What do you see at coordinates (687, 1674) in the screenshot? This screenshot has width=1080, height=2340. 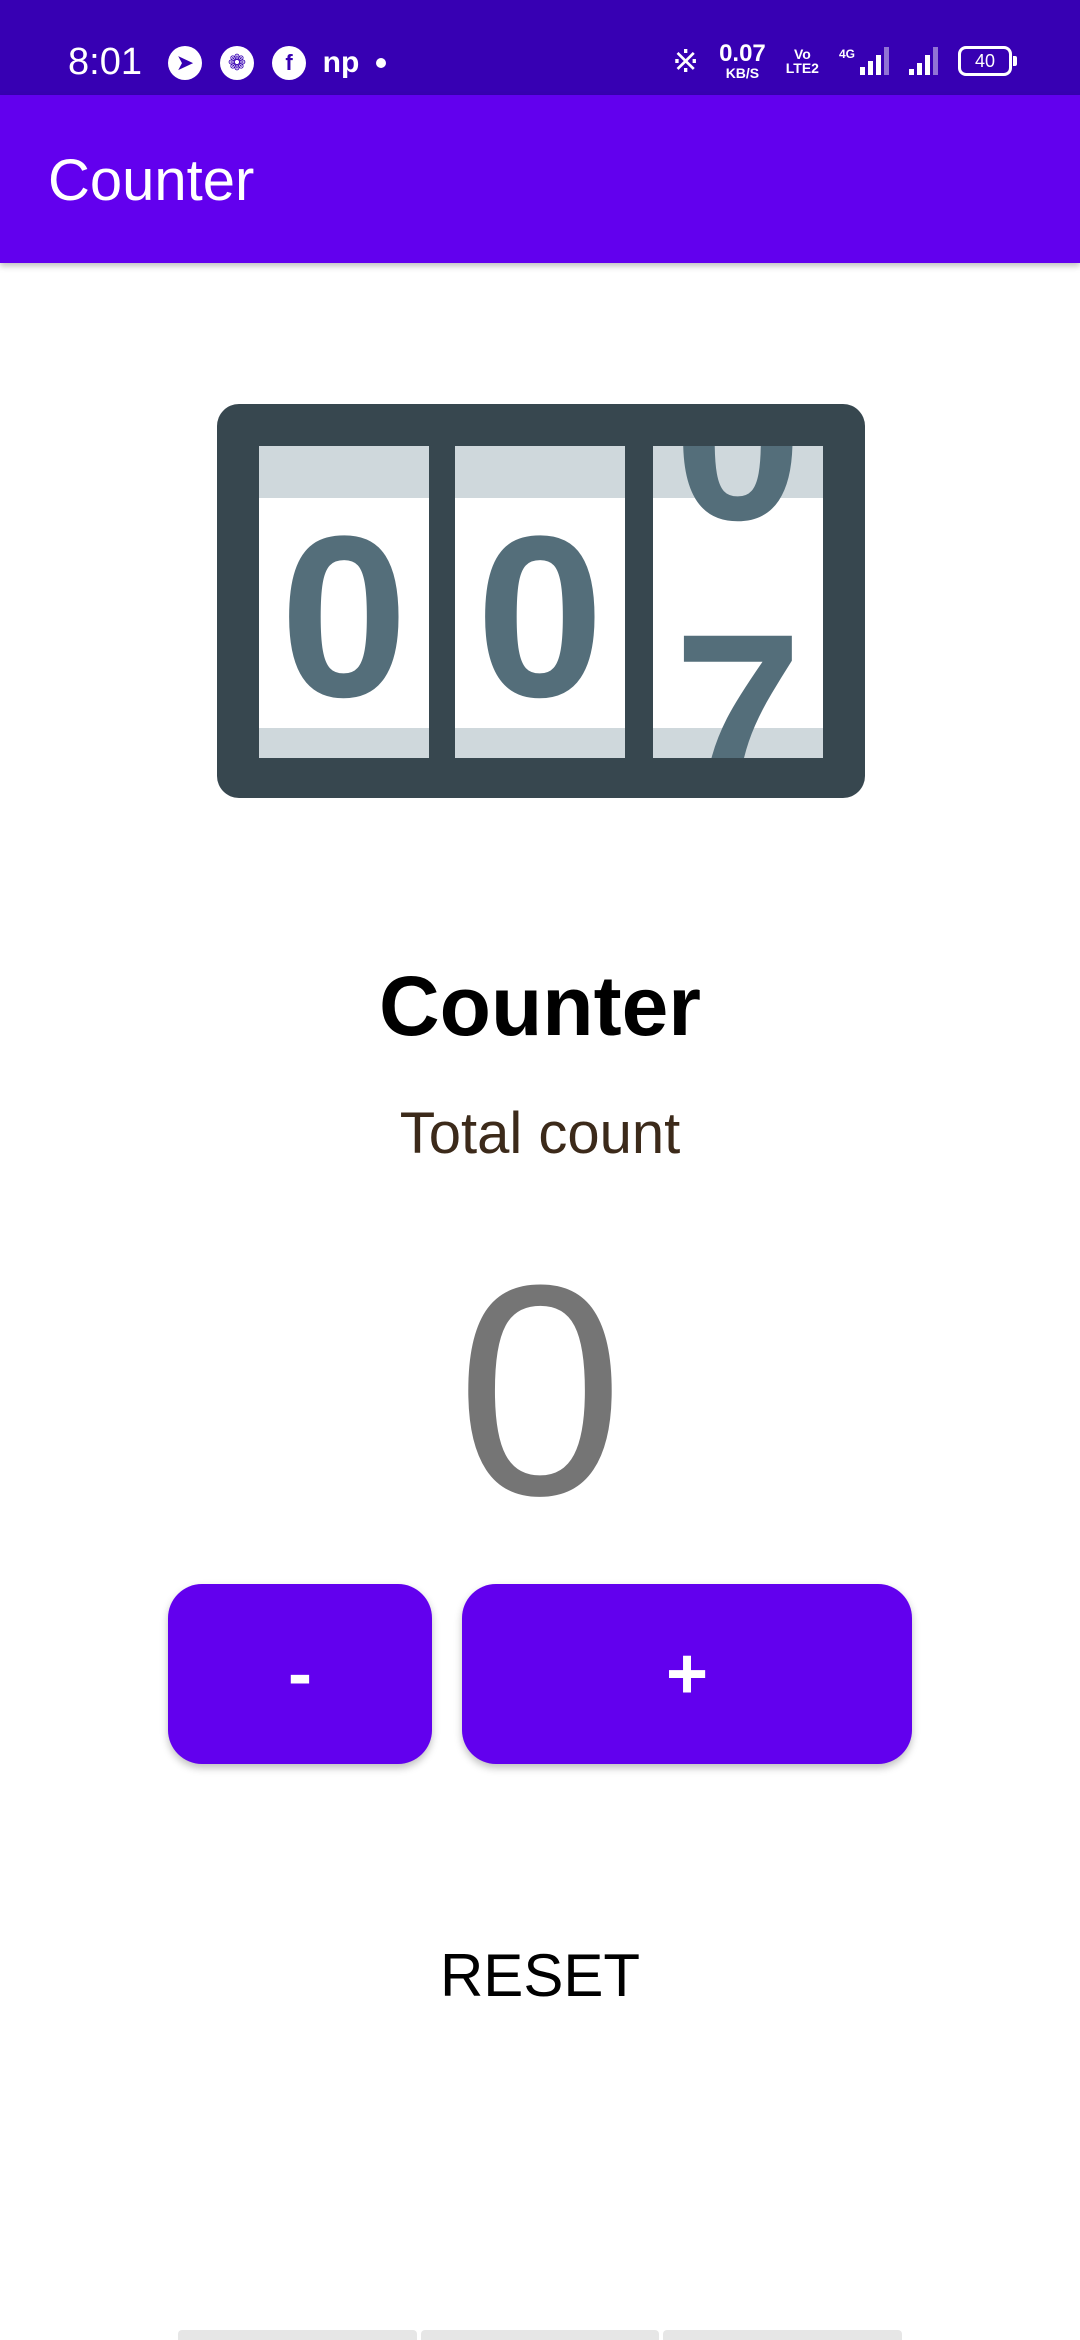 I see `increment-button: +` at bounding box center [687, 1674].